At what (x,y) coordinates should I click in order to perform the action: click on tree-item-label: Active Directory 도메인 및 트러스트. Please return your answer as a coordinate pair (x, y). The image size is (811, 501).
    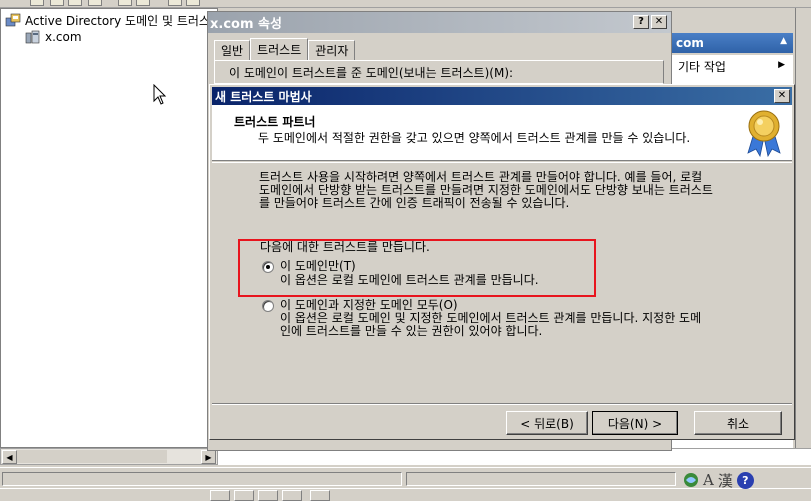
    Looking at the image, I should click on (123, 20).